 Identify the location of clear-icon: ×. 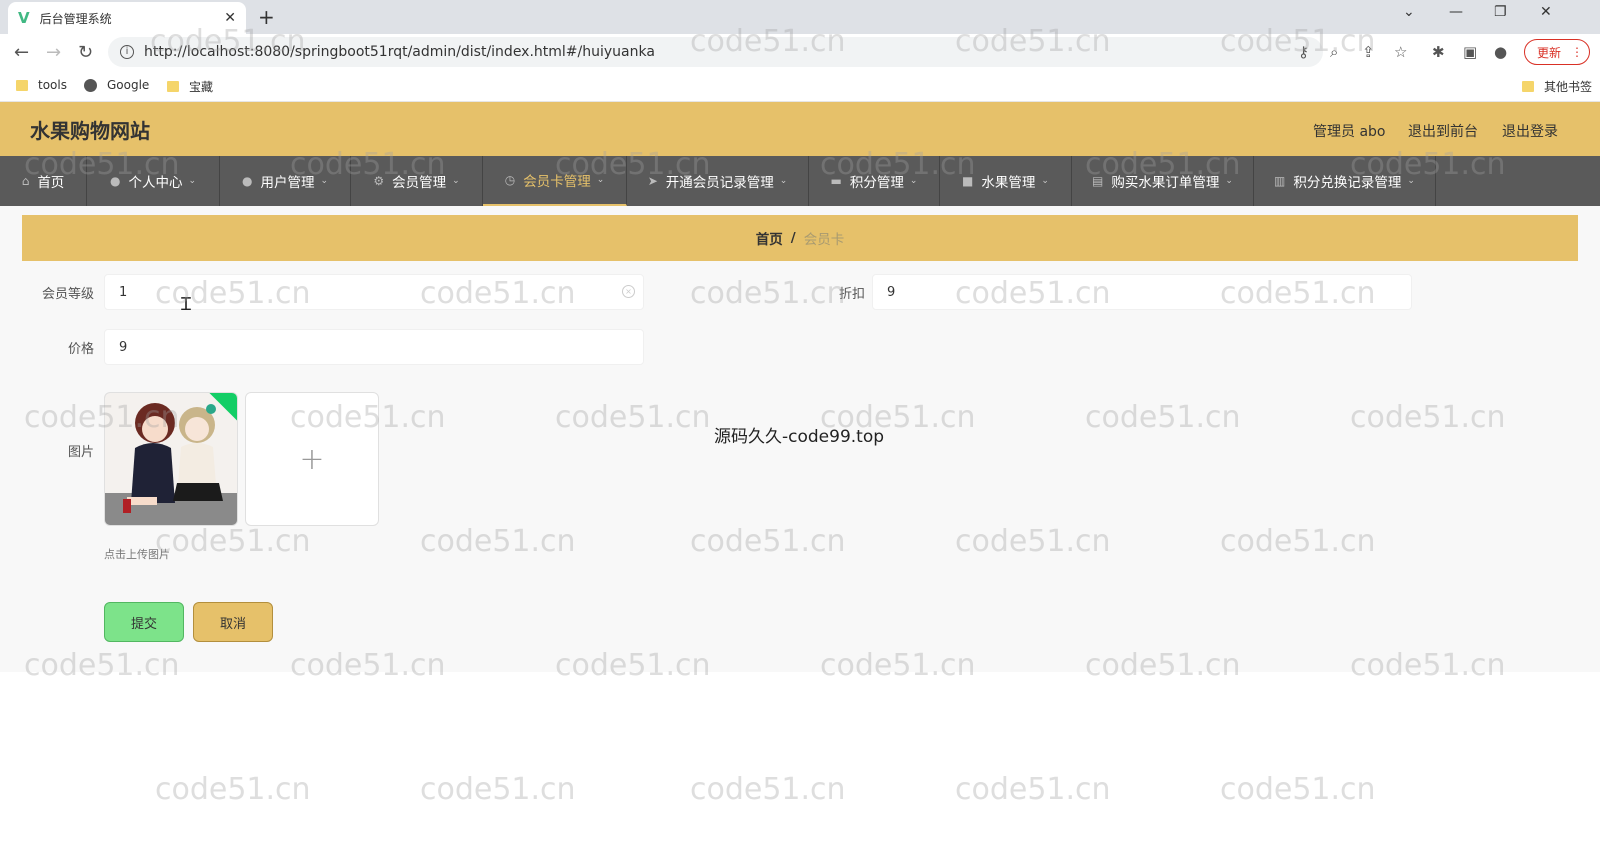
(628, 291).